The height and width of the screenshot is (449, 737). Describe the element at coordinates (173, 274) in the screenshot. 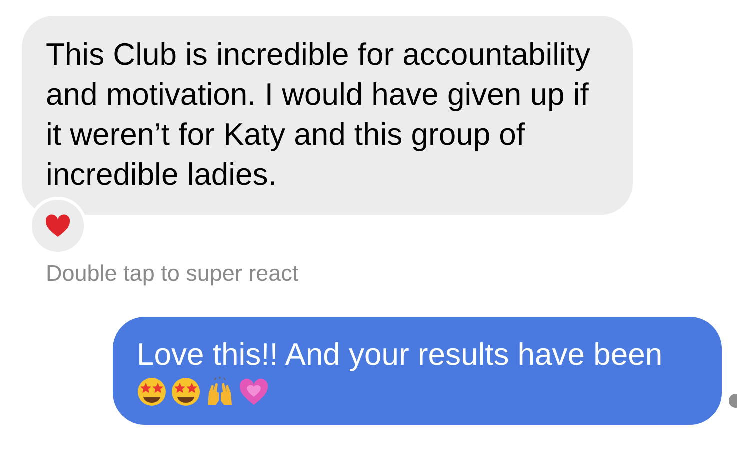

I see `reaction-hint: Double tap to super react` at that location.